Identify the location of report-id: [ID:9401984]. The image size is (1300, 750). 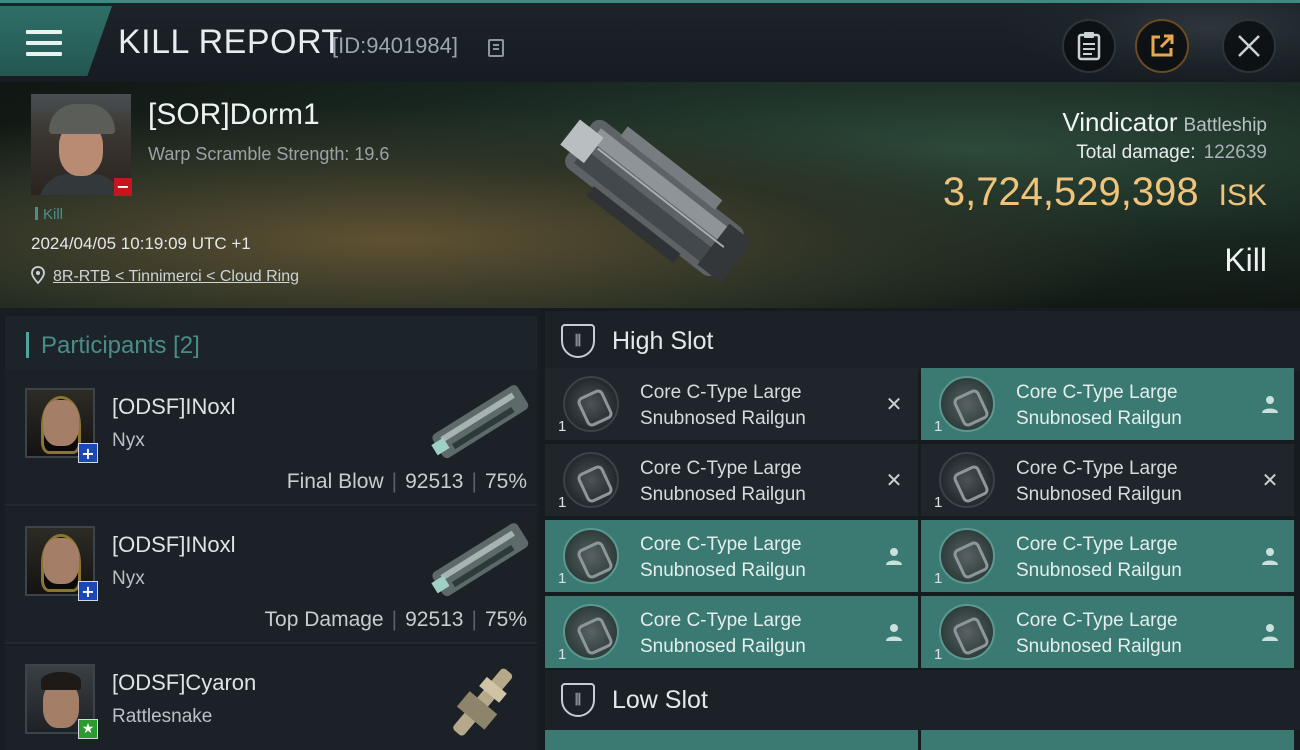
(395, 45).